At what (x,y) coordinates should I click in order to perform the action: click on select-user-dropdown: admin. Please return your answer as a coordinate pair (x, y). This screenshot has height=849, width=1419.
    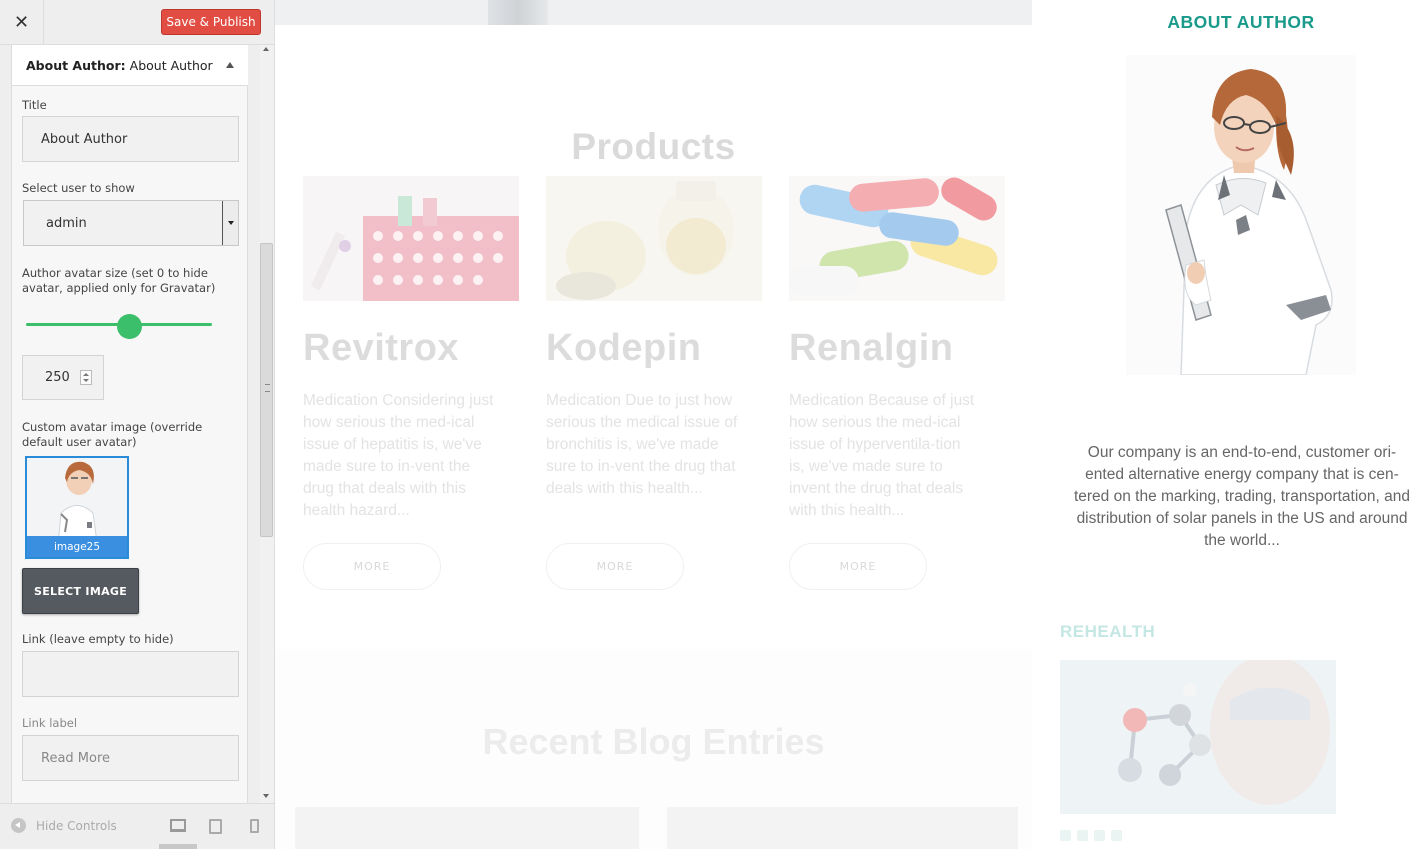
    Looking at the image, I should click on (131, 223).